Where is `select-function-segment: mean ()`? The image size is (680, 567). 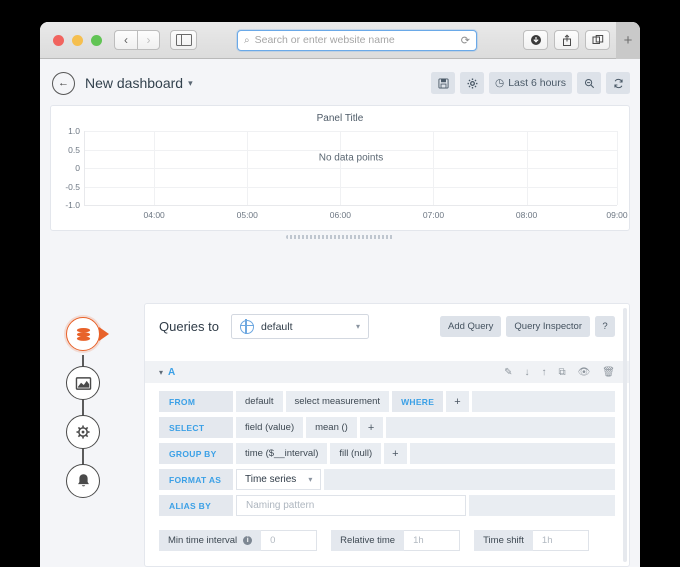
select-function-segment: mean () is located at coordinates (331, 427).